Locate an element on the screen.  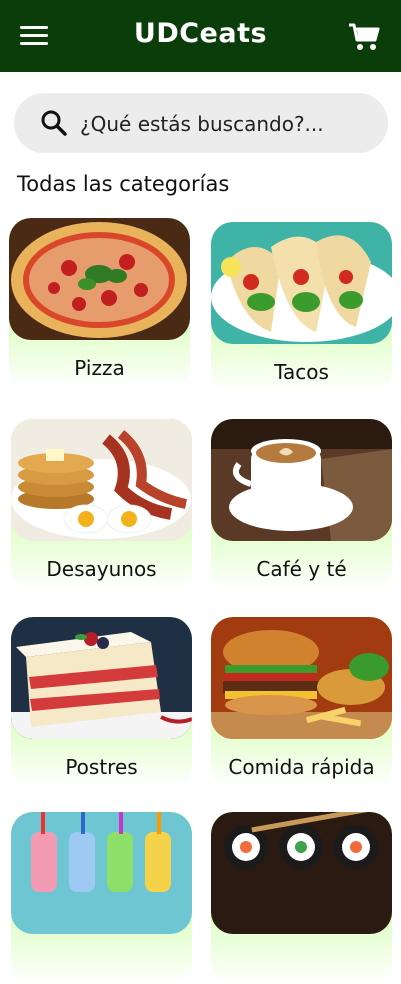
cart-button is located at coordinates (364, 37).